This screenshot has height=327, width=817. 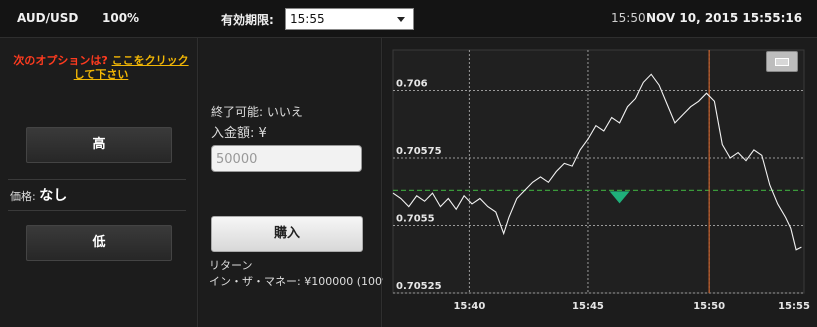 I want to click on y-tick-label: 0.7055, so click(x=415, y=219).